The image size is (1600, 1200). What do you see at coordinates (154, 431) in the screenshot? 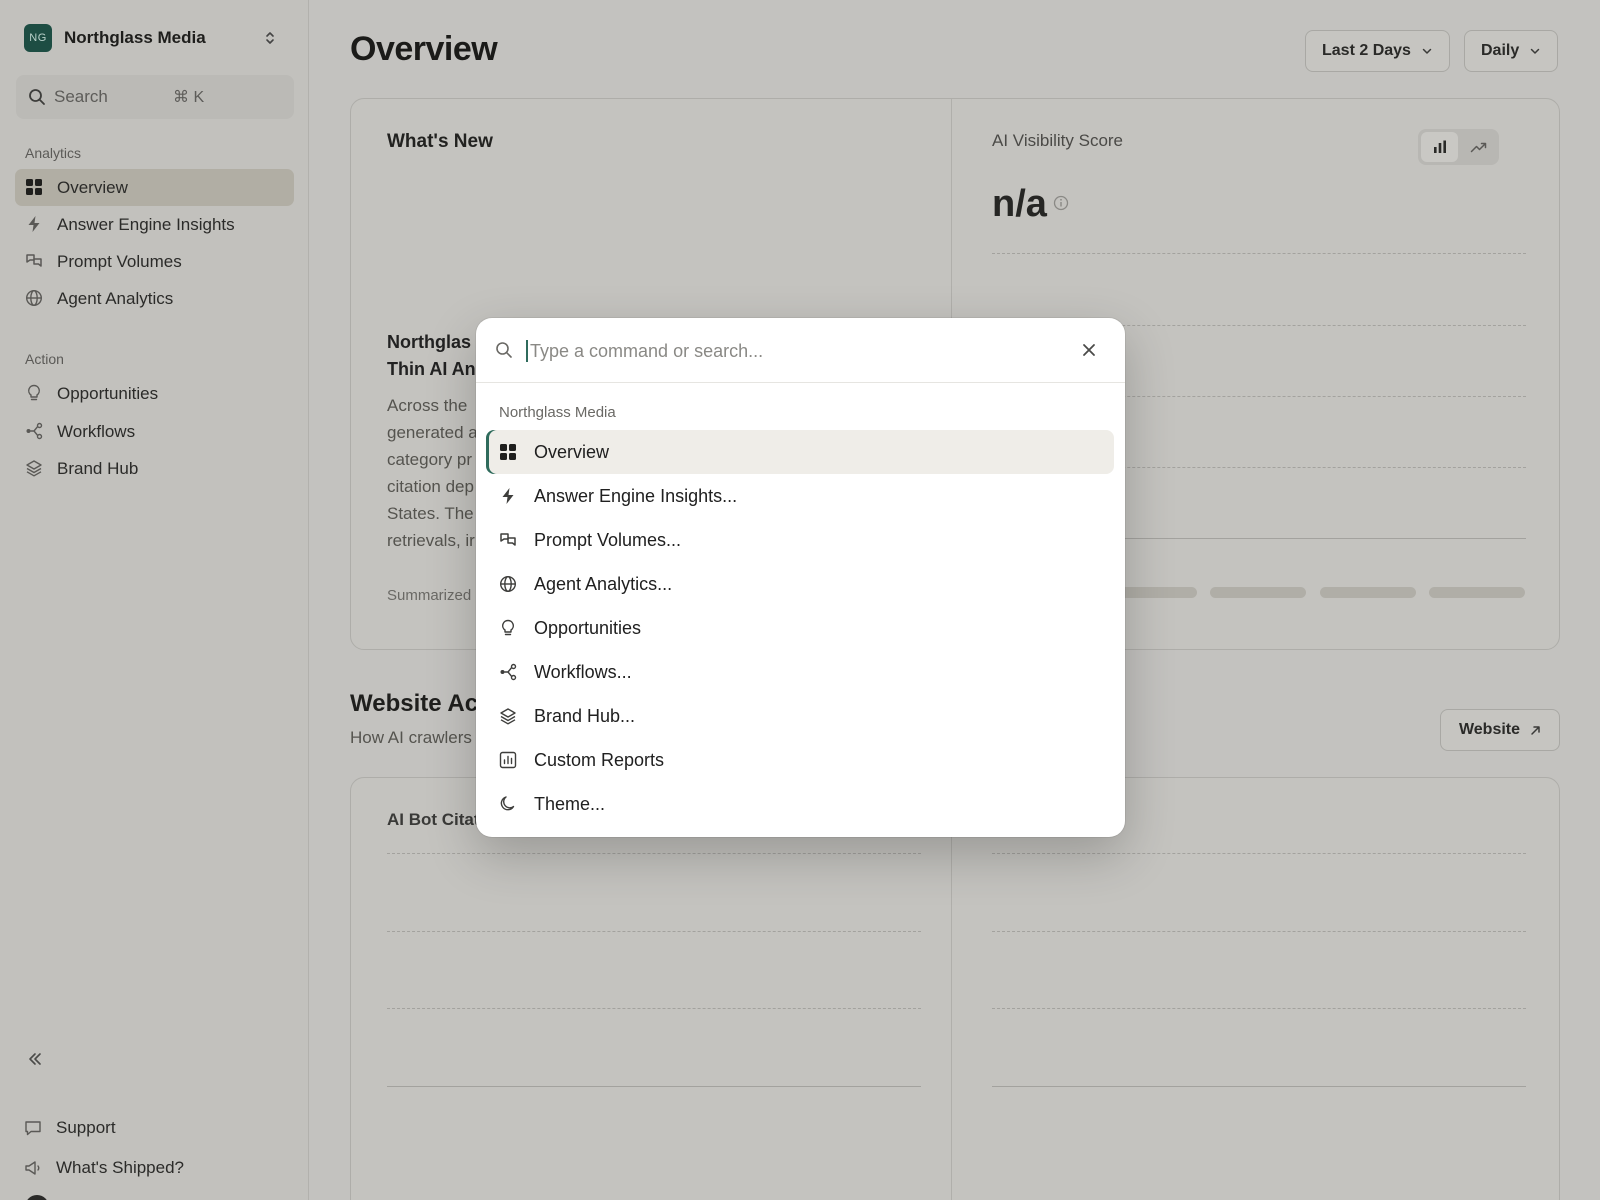
I see `sidebar-item-workflows: Workflows` at bounding box center [154, 431].